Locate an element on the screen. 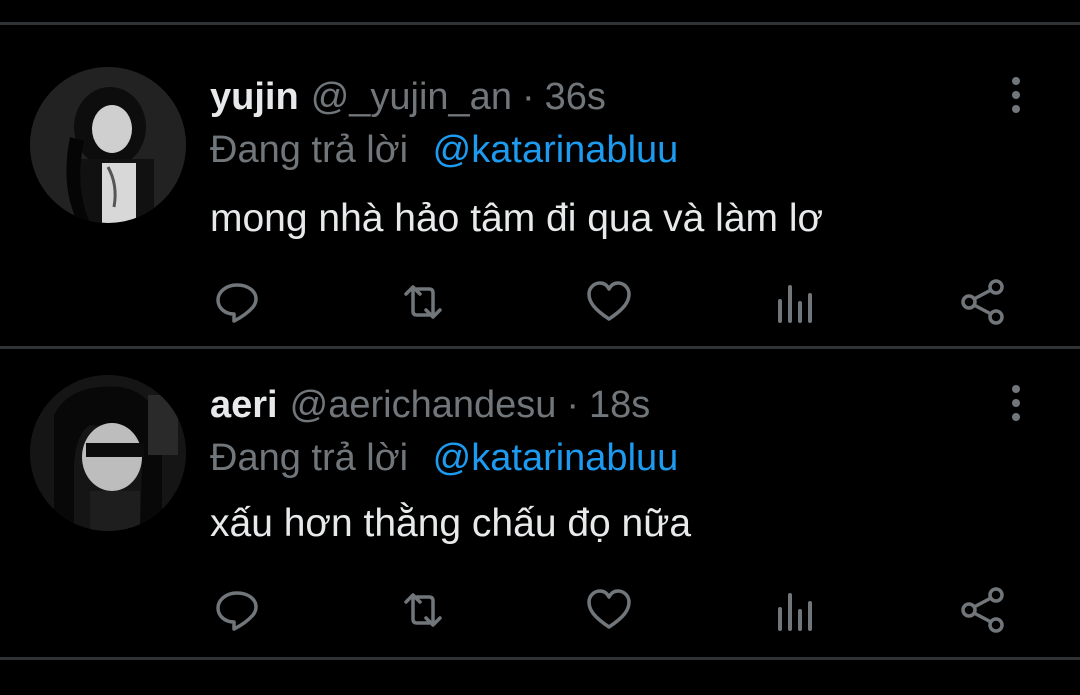 The image size is (1080, 695). handle: @aerichandesu is located at coordinates (423, 405).